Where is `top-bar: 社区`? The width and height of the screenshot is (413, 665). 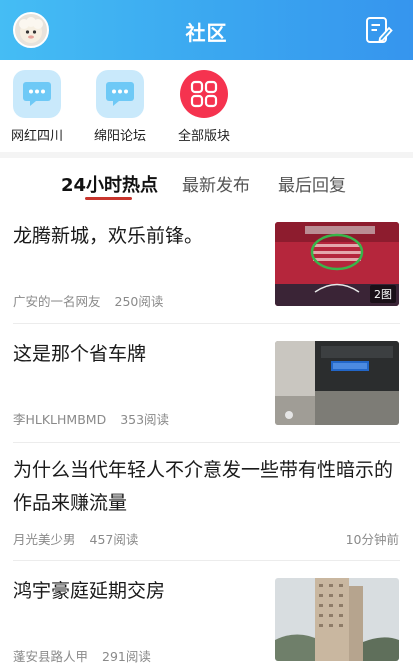
top-bar: 社区 is located at coordinates (206, 30).